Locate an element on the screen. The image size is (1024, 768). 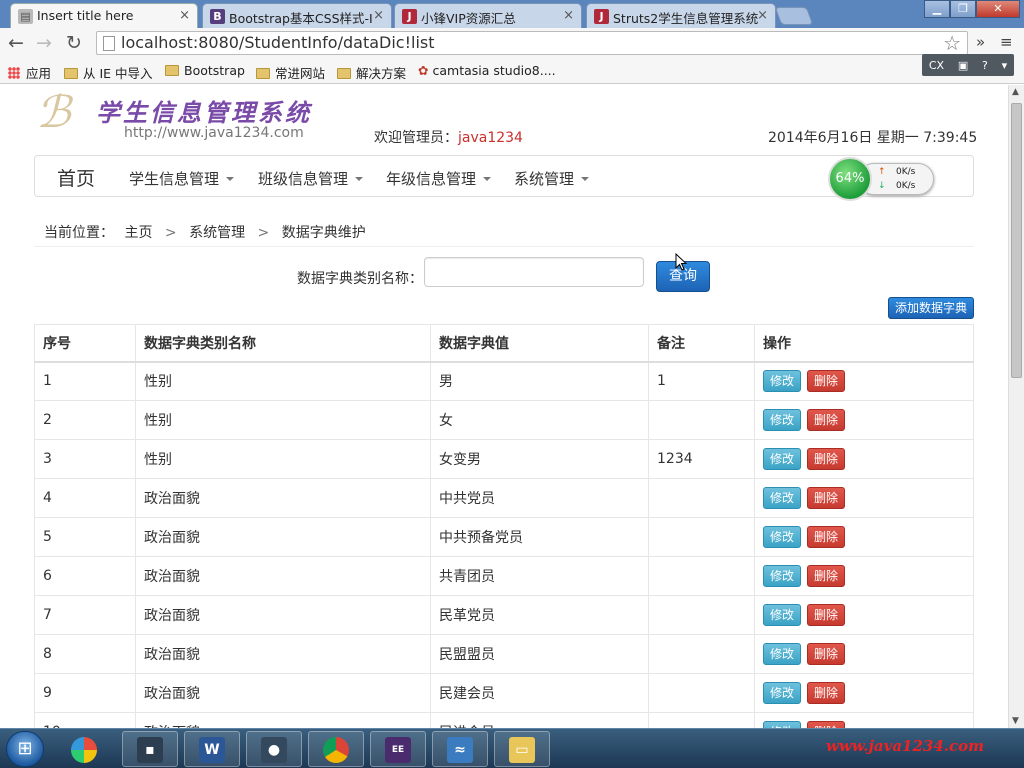
tab-vip-resources: J 小锋VIP资源汇总 × is located at coordinates (488, 15).